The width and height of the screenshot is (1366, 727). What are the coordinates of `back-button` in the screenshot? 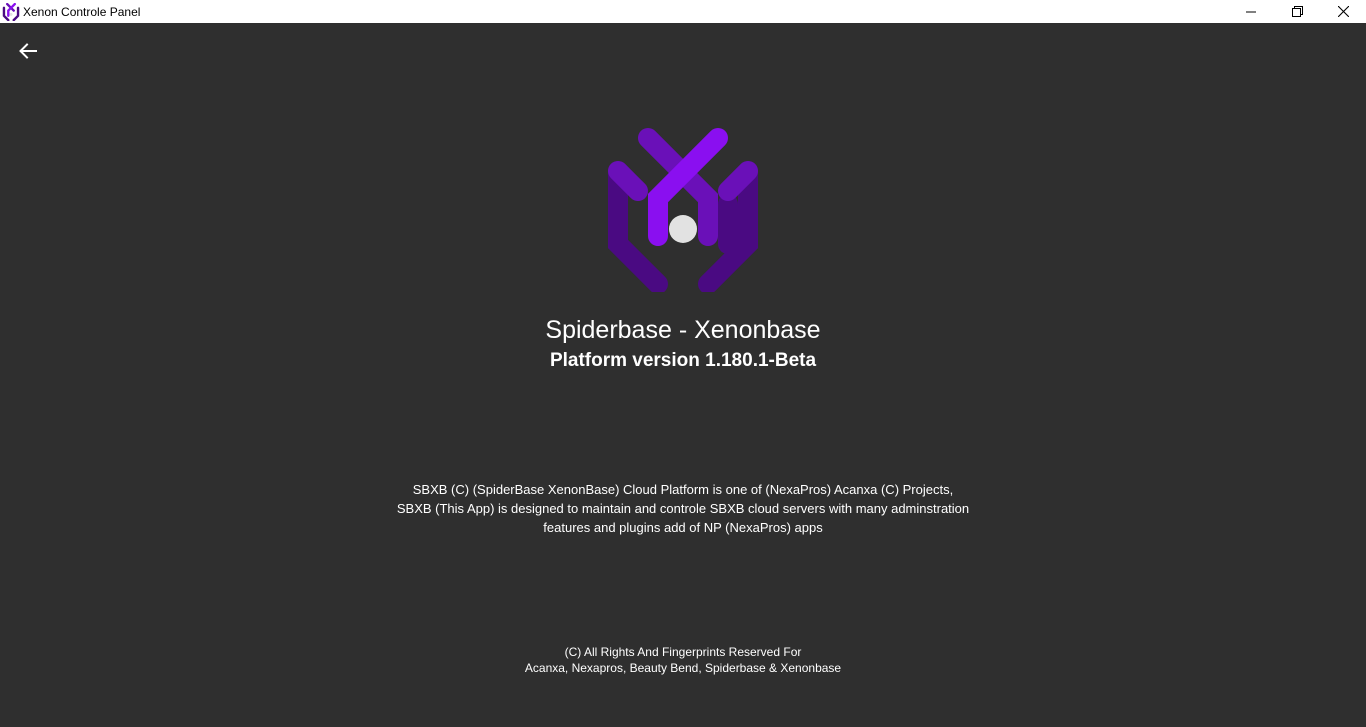 It's located at (28, 51).